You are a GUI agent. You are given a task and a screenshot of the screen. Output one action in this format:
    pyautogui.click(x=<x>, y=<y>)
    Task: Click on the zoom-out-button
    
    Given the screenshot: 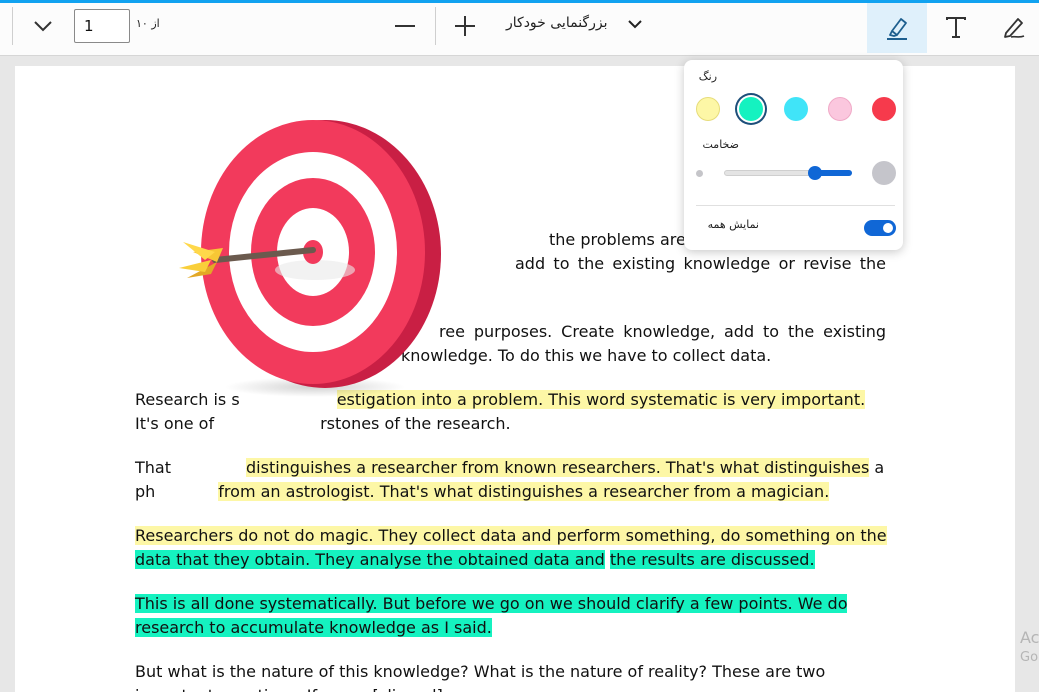 What is the action you would take?
    pyautogui.click(x=405, y=26)
    